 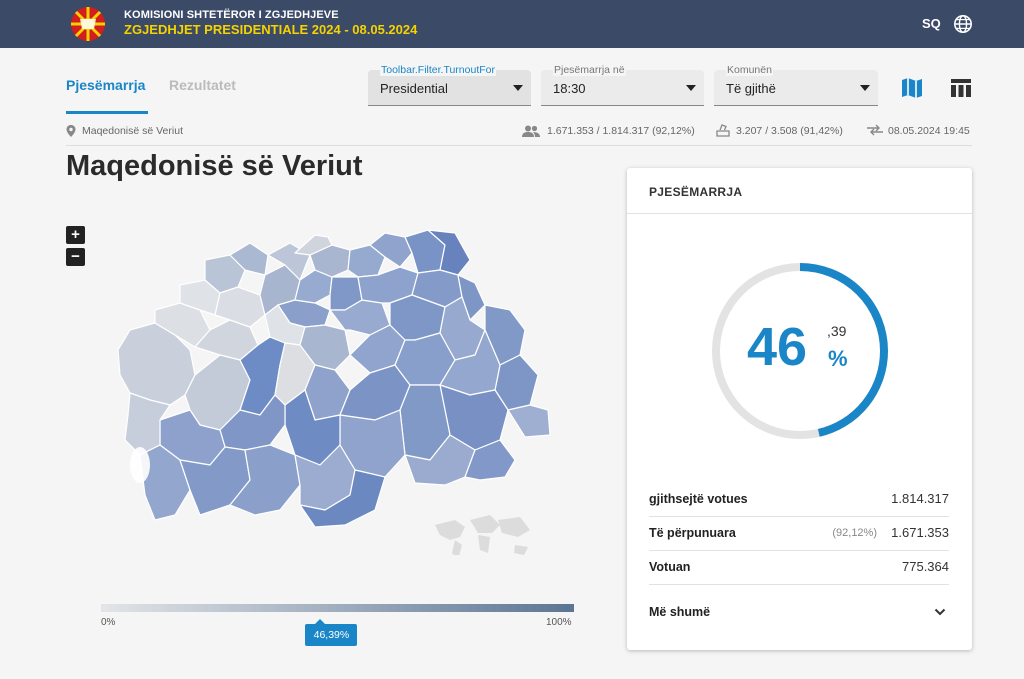 I want to click on scale-min-label: 0%, so click(x=108, y=622).